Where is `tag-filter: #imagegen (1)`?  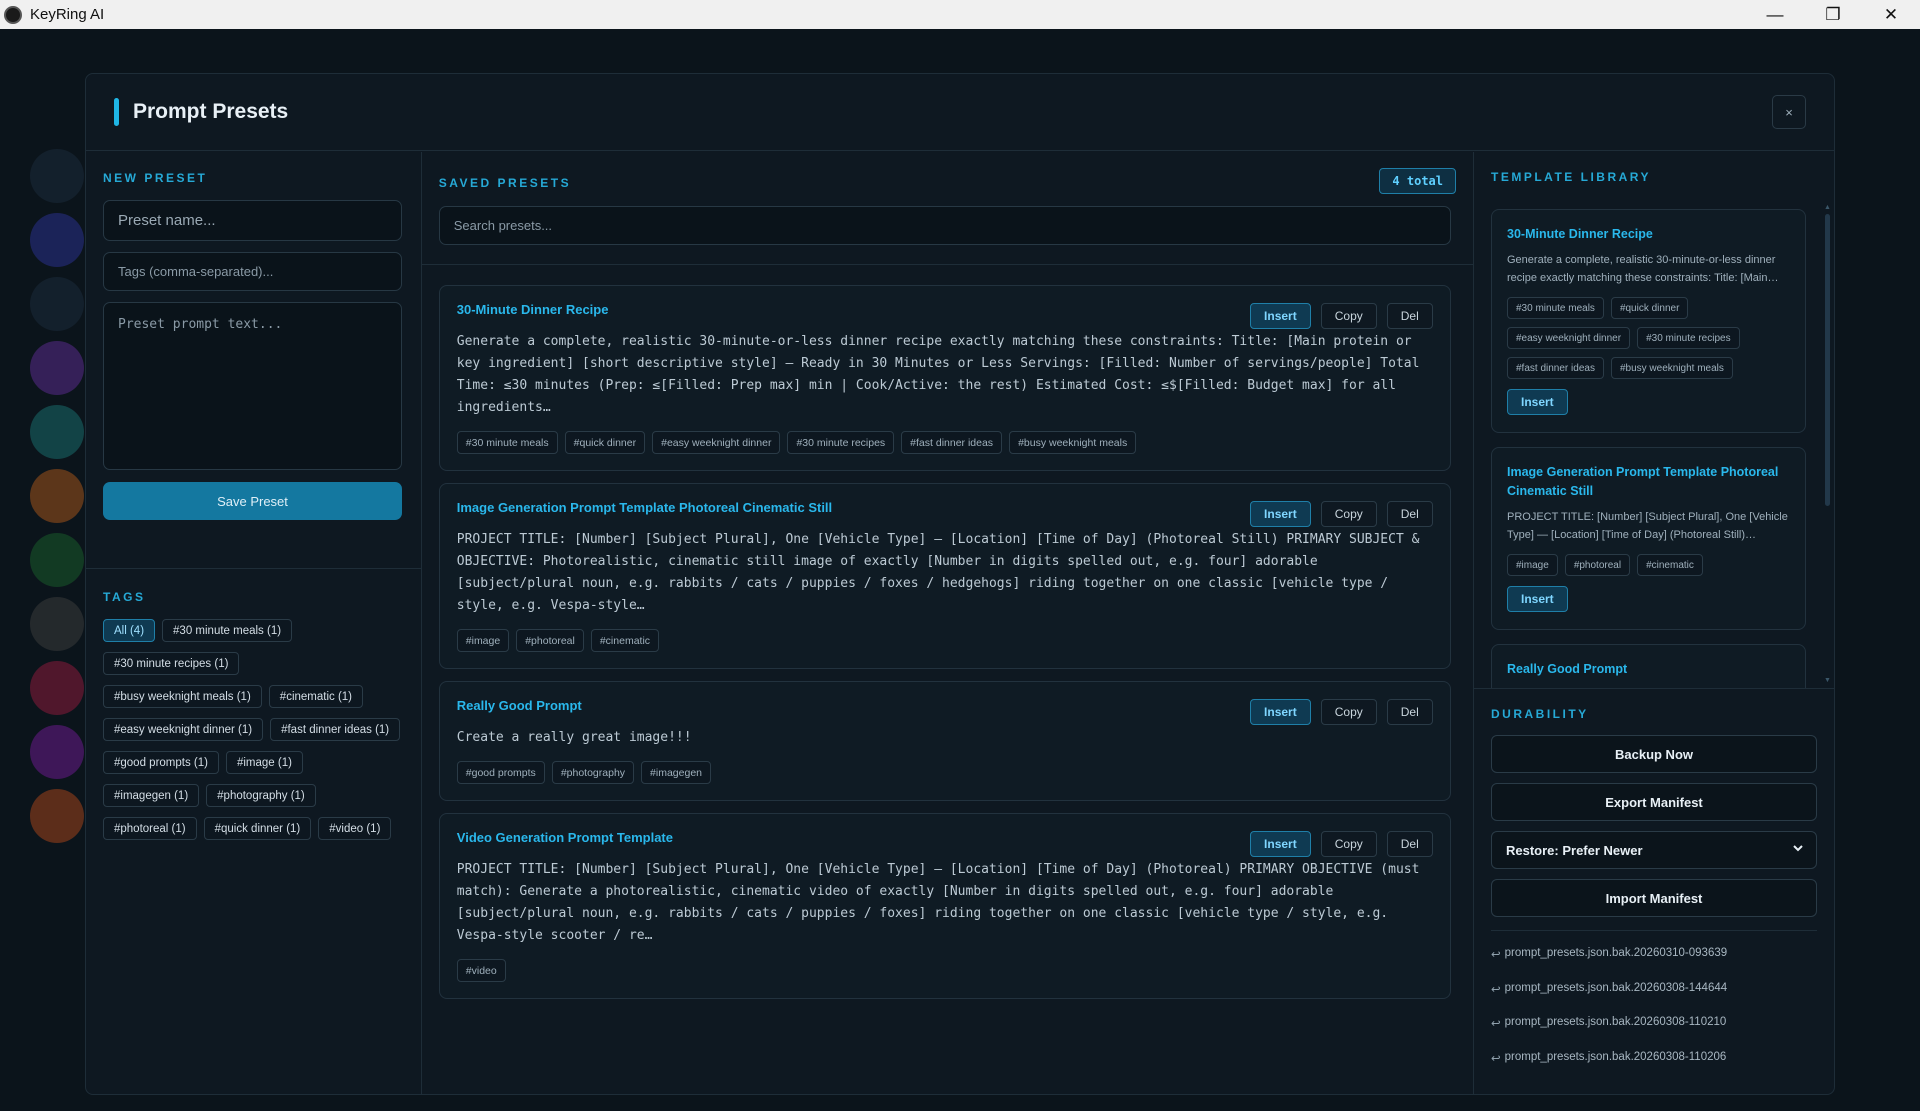 tag-filter: #imagegen (1) is located at coordinates (151, 795).